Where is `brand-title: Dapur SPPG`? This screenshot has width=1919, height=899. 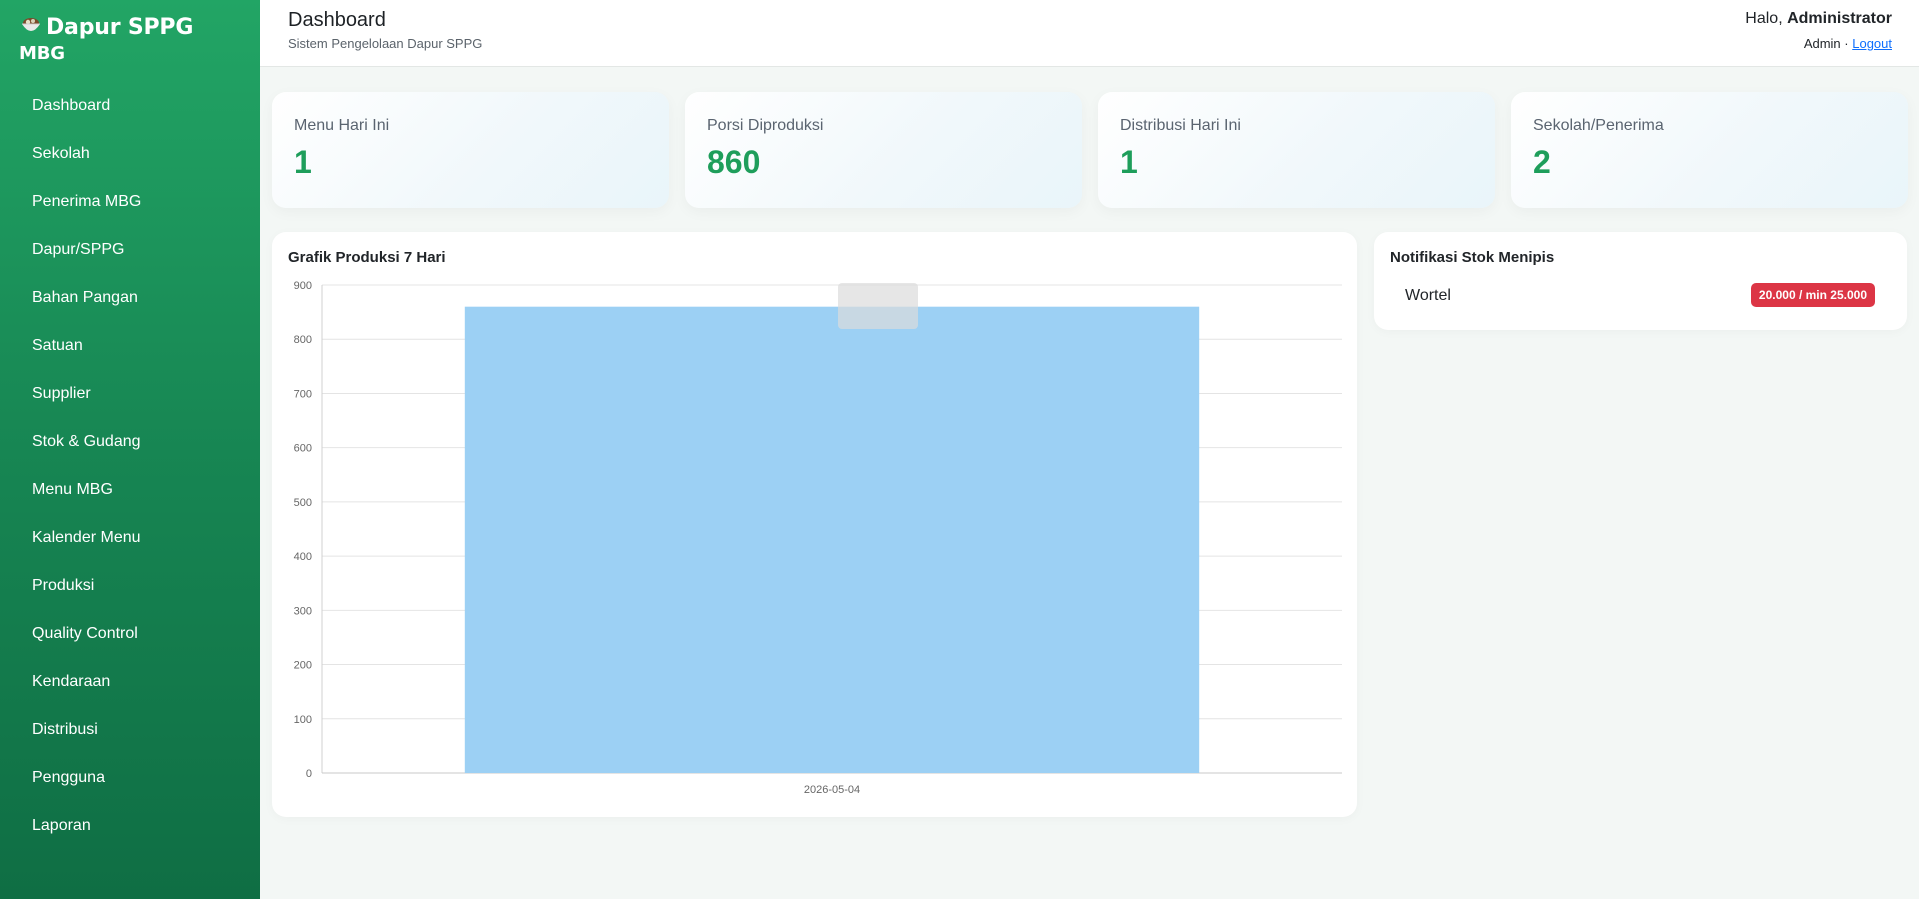
brand-title: Dapur SPPG is located at coordinates (120, 27).